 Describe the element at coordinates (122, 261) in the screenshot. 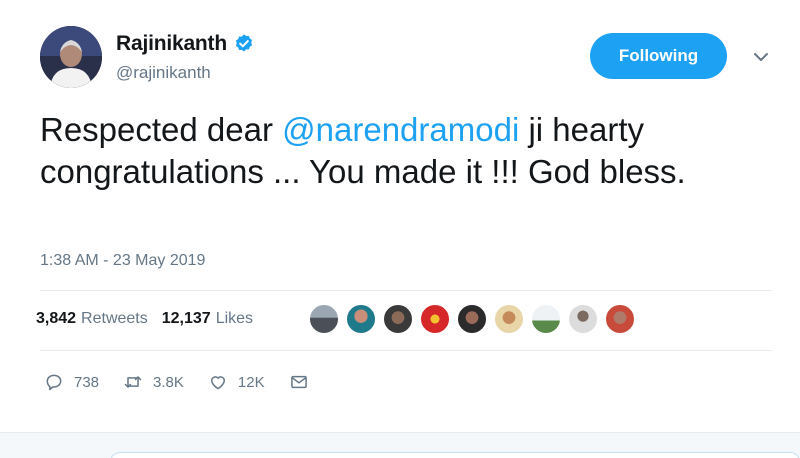

I see `timestamp: 1:38 AM - 23 May 2019` at that location.